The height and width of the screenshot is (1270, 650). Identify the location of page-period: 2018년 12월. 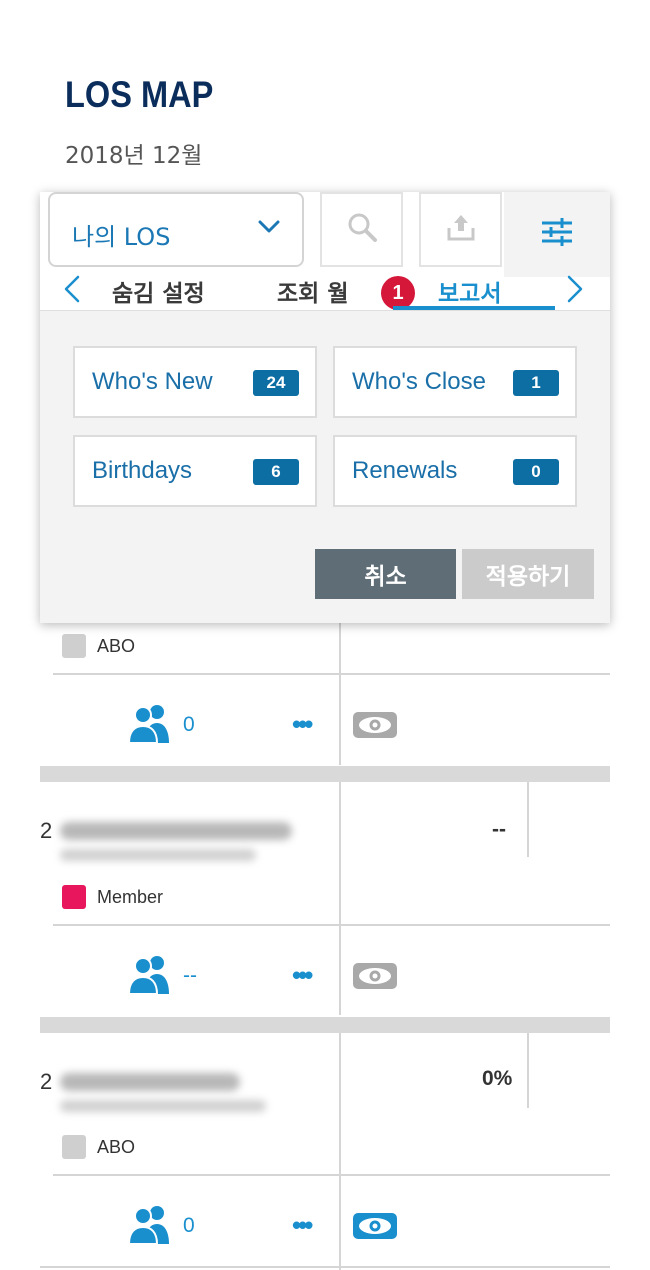
(134, 156).